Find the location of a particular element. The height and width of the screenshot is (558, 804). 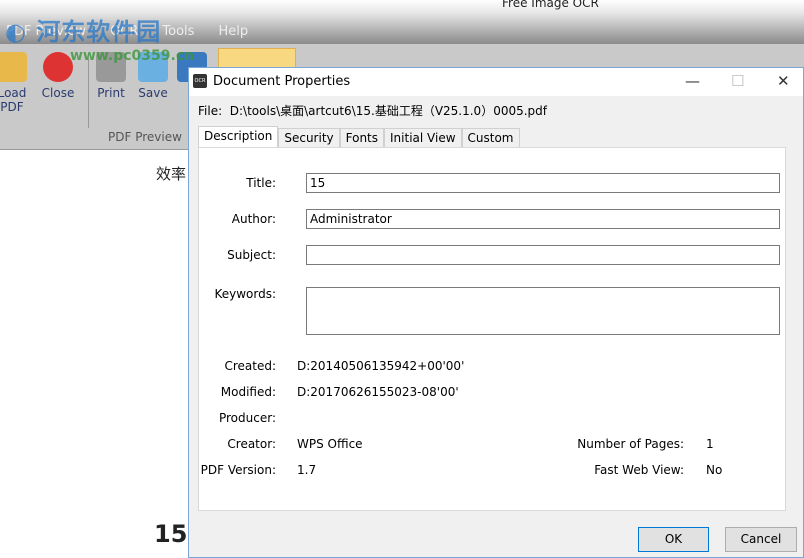

keywords-label: Keywords: is located at coordinates (245, 294).